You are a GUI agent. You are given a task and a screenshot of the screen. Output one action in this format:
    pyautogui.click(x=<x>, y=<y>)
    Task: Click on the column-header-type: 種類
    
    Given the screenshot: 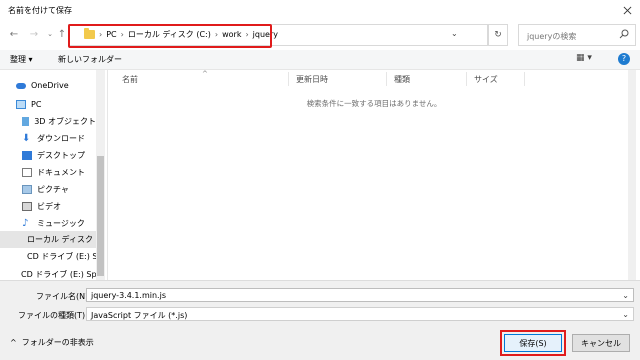 What is the action you would take?
    pyautogui.click(x=402, y=79)
    